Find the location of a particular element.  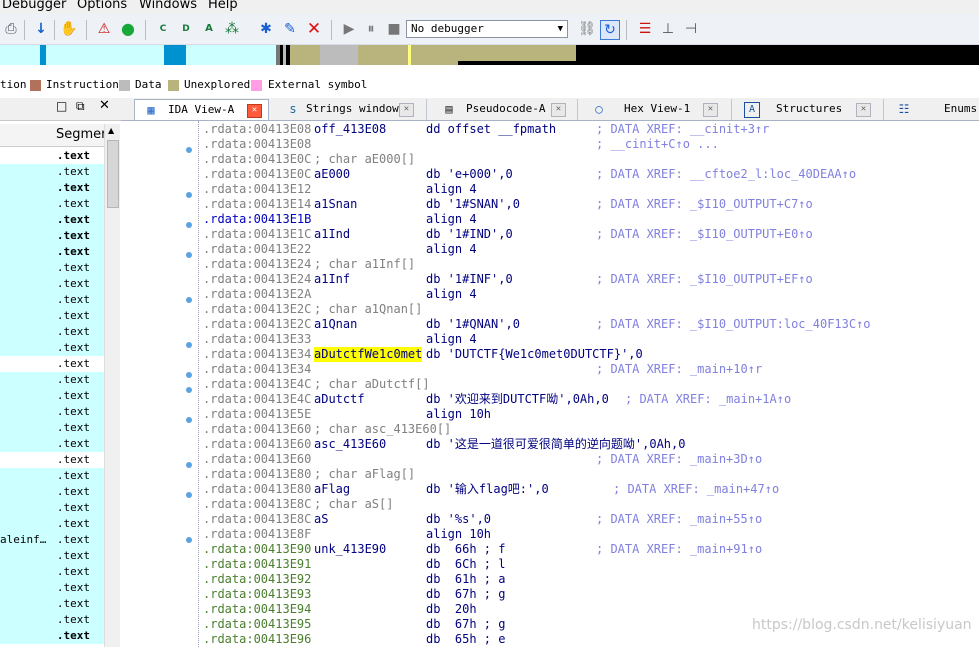

xref-comment: ; DATA XREF: __cinit+3↑r is located at coordinates (682, 129).